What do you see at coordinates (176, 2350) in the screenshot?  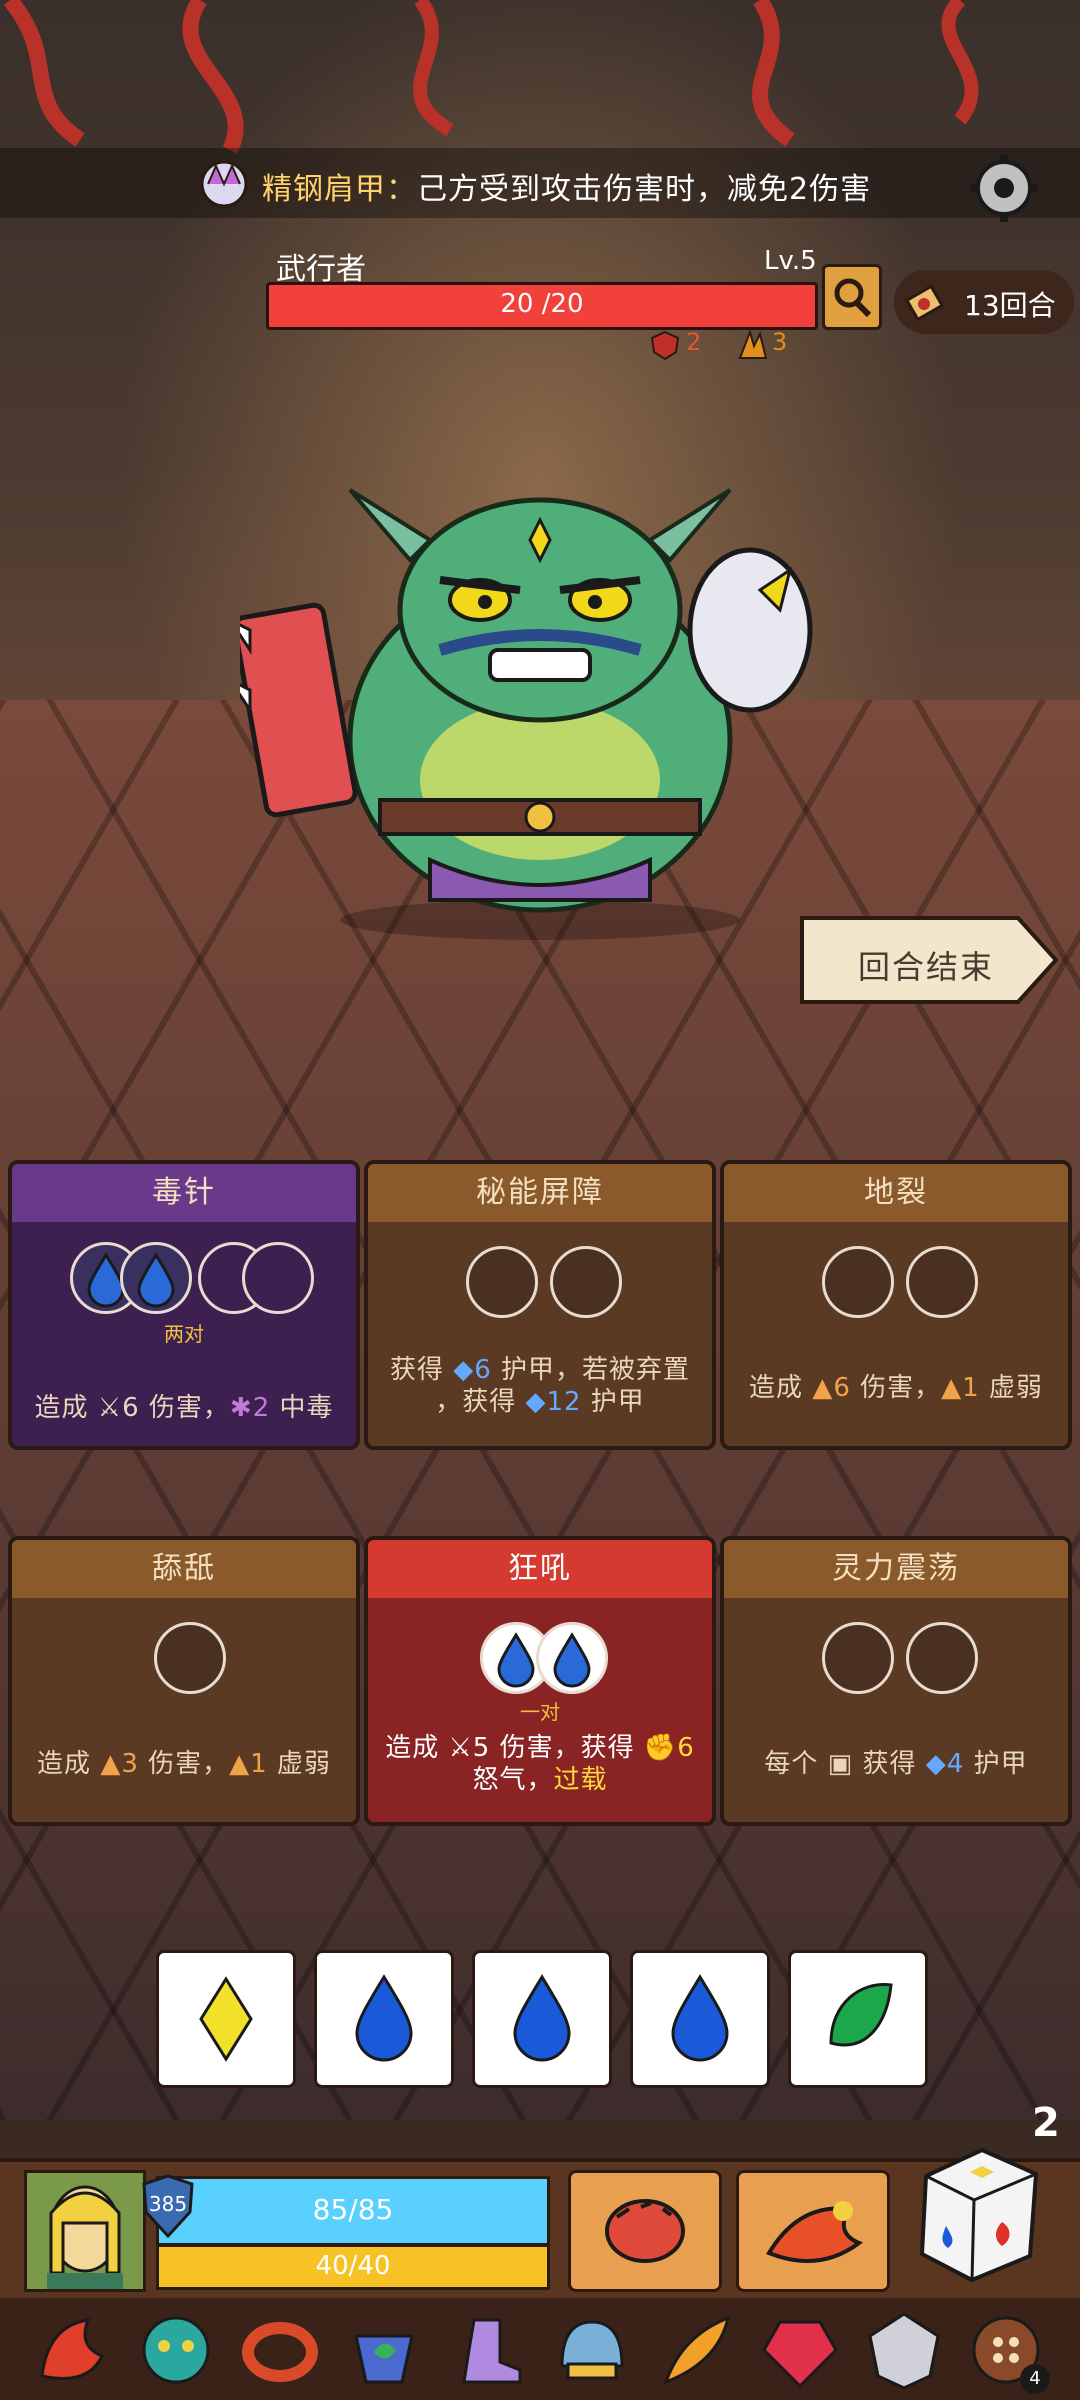 I see `demon-mask-relic-icon` at bounding box center [176, 2350].